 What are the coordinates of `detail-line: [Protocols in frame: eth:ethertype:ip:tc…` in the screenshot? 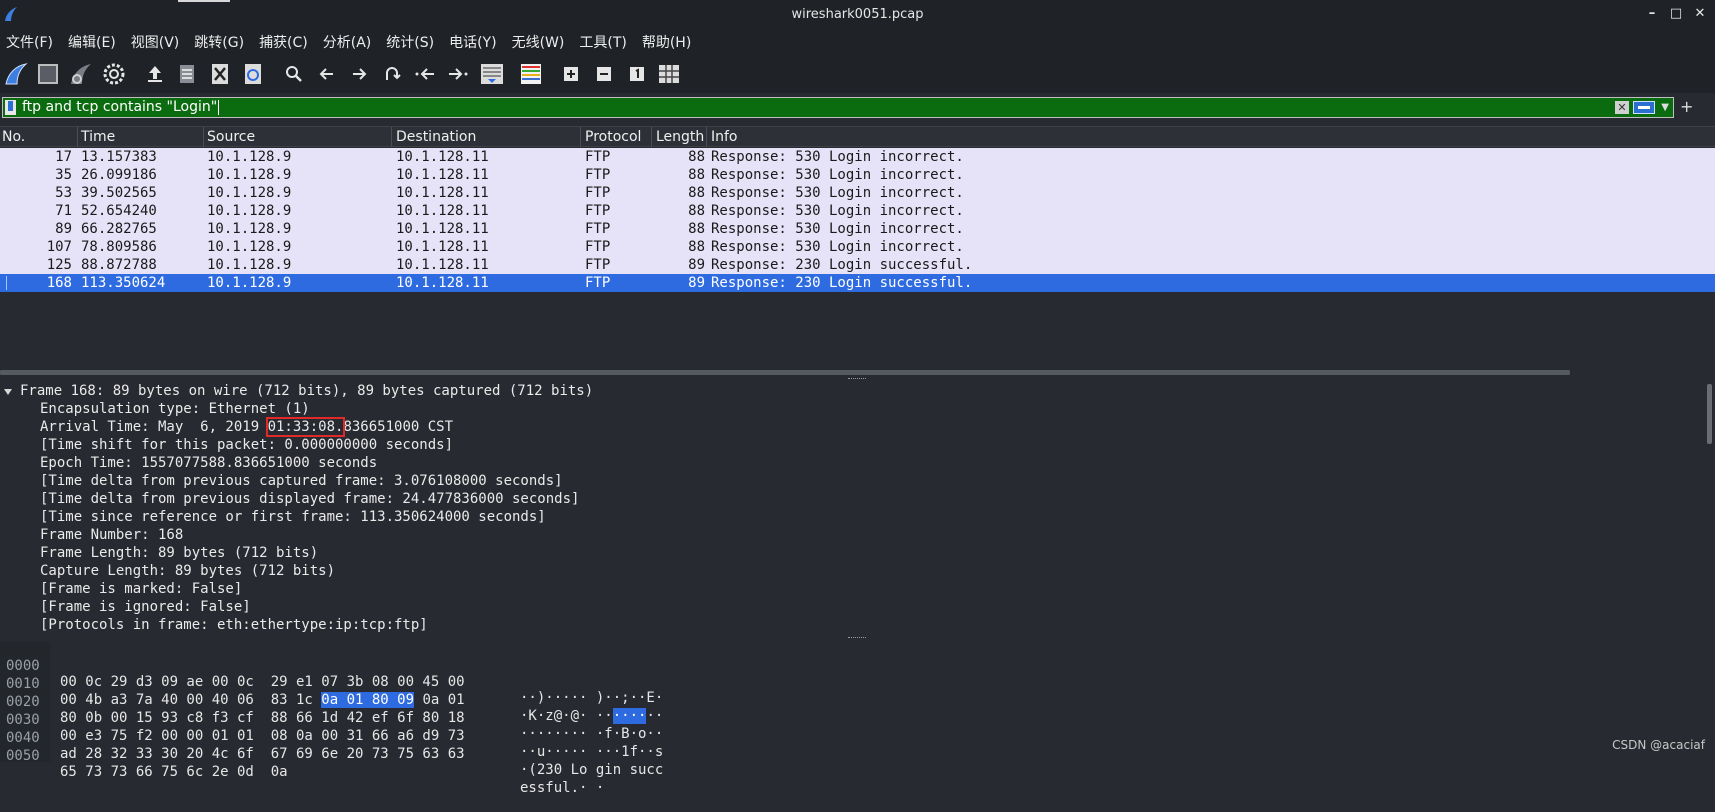 It's located at (234, 626).